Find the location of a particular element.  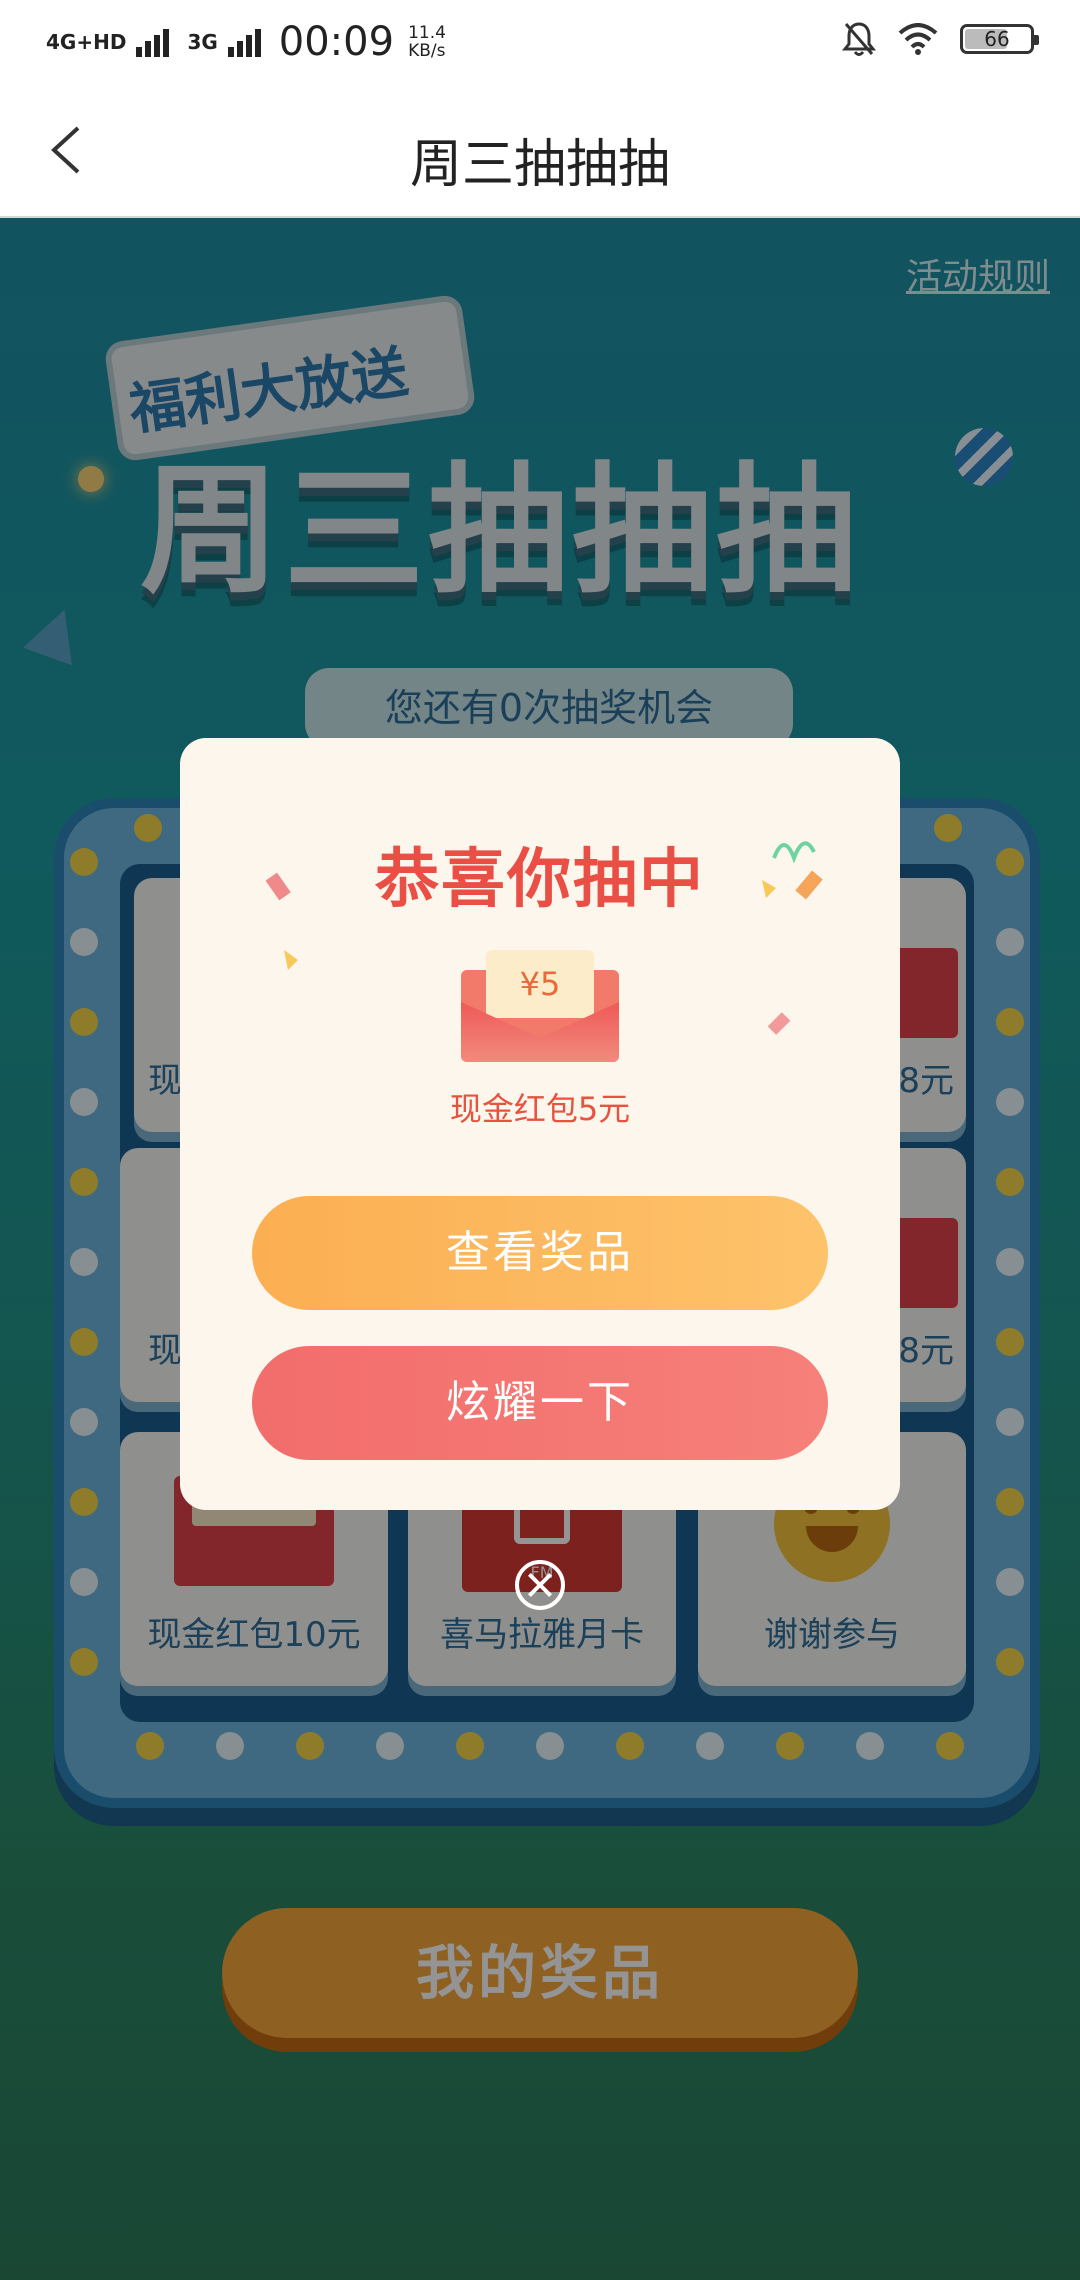

battery-icon: 66 is located at coordinates (999, 39).